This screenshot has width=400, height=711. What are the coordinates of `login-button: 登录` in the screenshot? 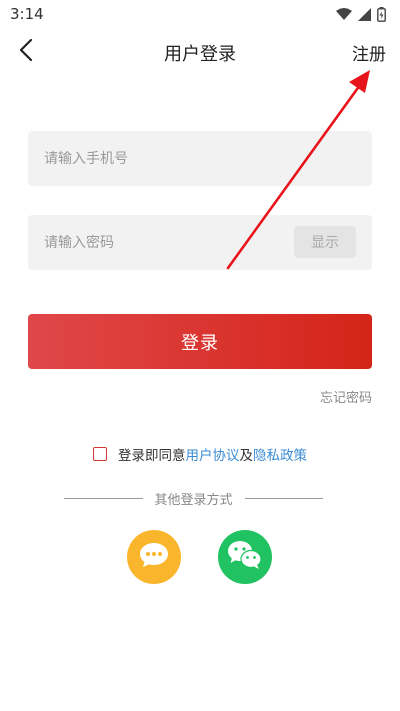 It's located at (200, 341).